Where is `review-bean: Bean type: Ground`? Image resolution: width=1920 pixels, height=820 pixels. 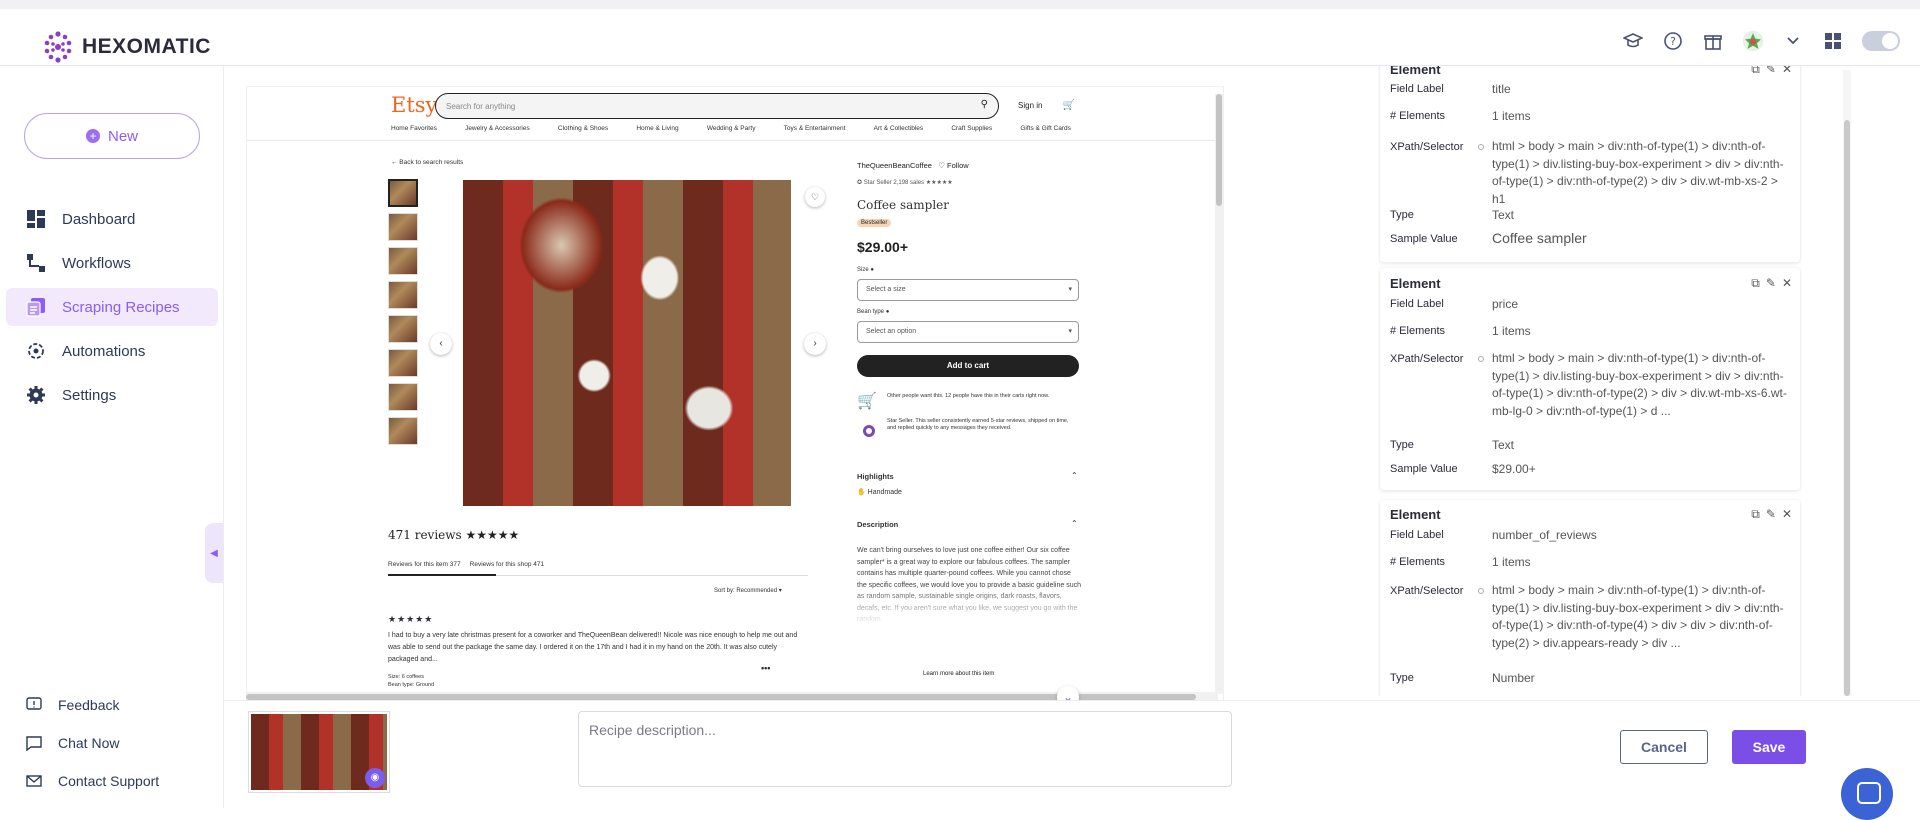 review-bean: Bean type: Ground is located at coordinates (411, 685).